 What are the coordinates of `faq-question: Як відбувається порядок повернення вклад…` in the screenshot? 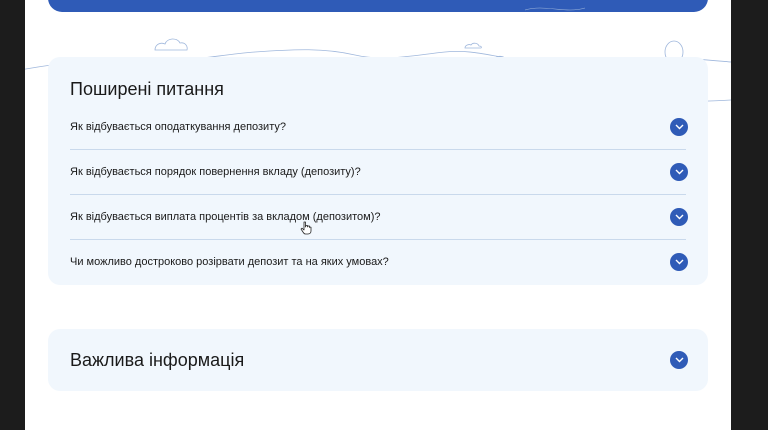 It's located at (215, 172).